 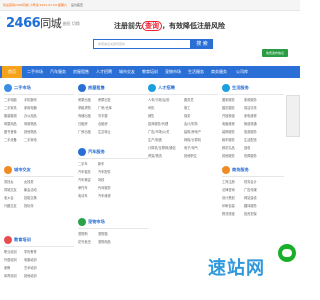 What do you see at coordinates (30, 123) in the screenshot?
I see `link: 闲置物品` at bounding box center [30, 123].